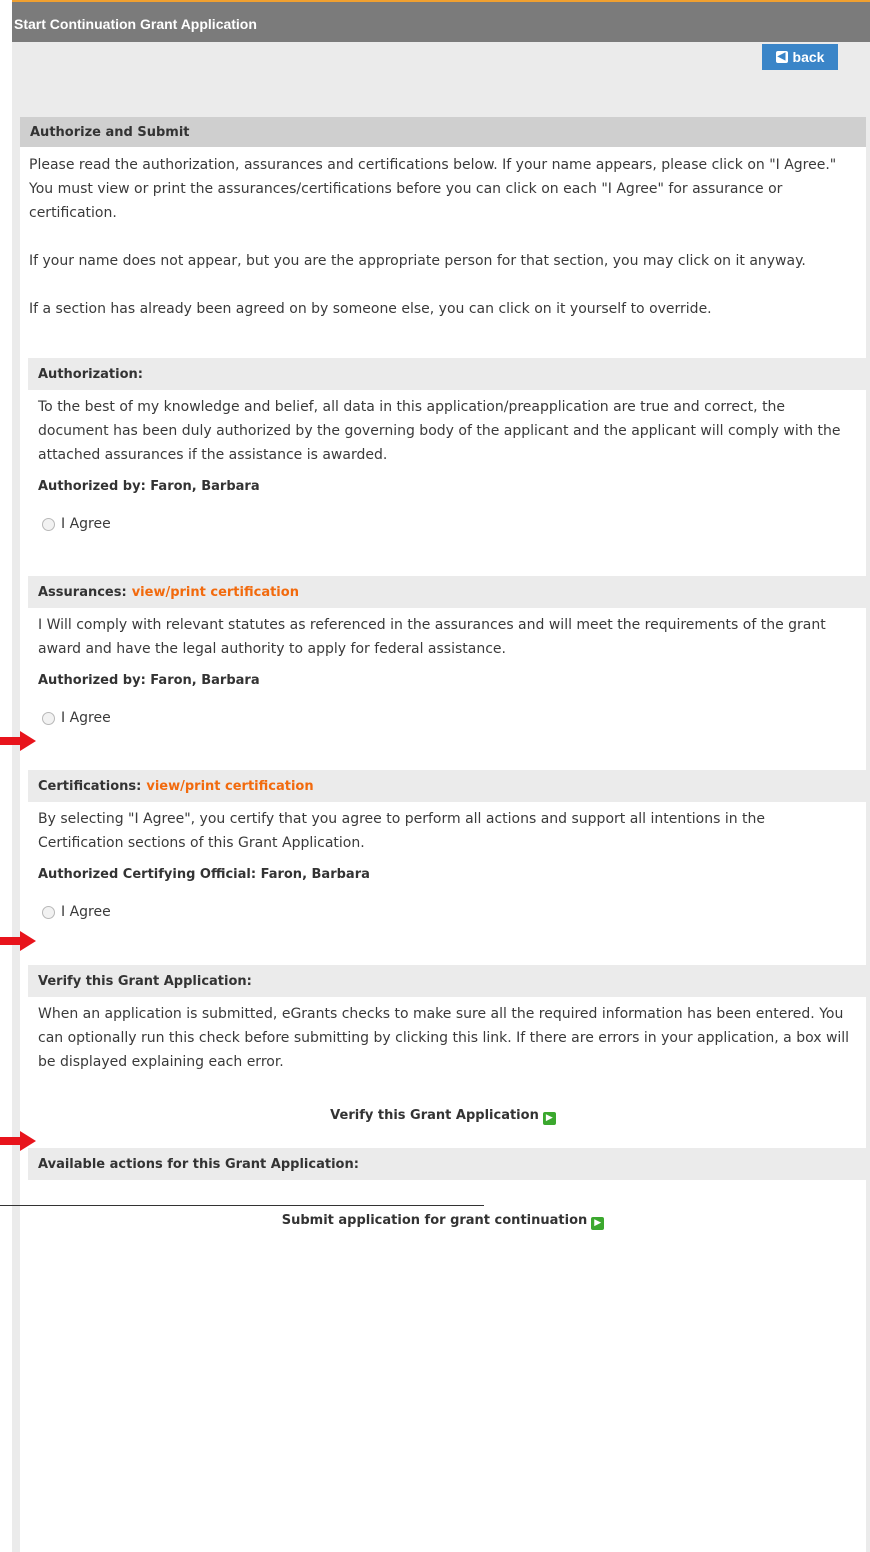 This screenshot has height=1552, width=870. Describe the element at coordinates (135, 24) in the screenshot. I see `page-title: Start Continuation Grant Application` at that location.